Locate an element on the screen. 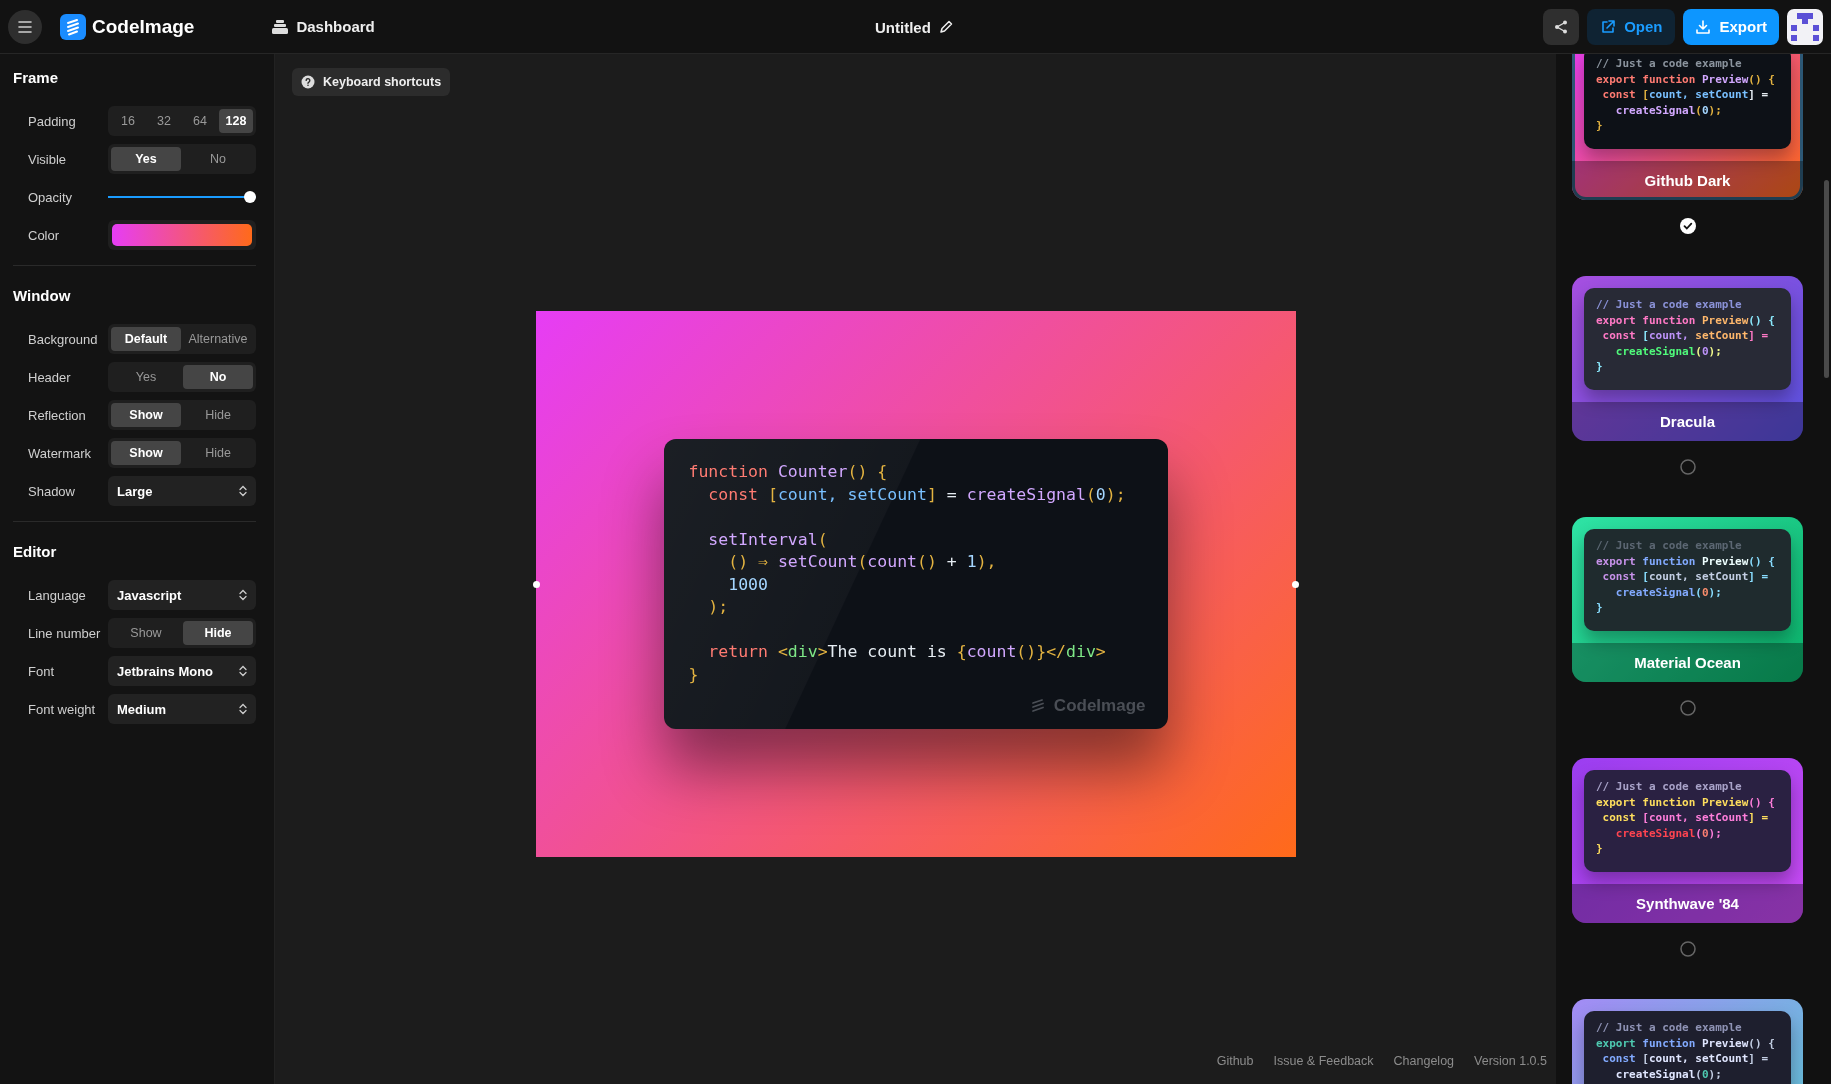 This screenshot has height=1084, width=1831. select-field: Javascript is located at coordinates (182, 595).